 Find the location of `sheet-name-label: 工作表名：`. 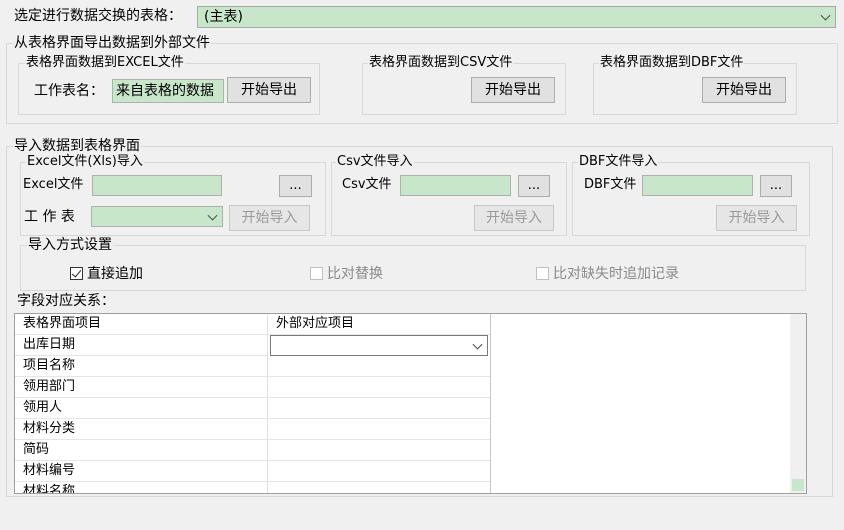

sheet-name-label: 工作表名： is located at coordinates (69, 91).